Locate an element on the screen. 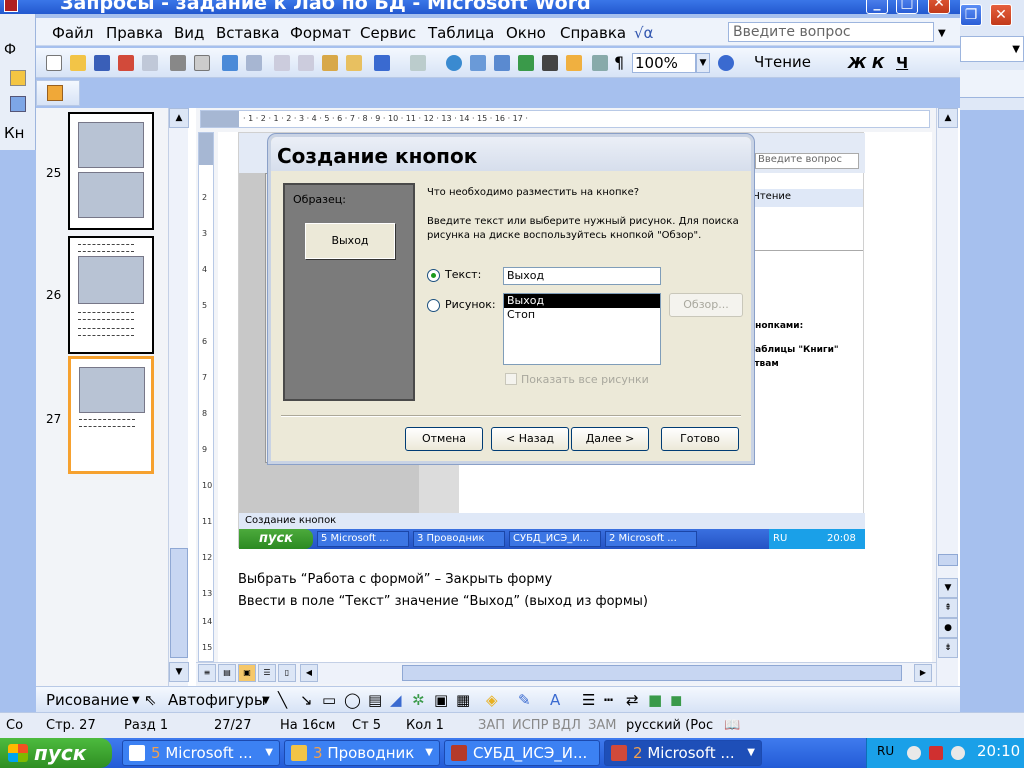 This screenshot has width=1024, height=768. picture-list: Выход Стоп is located at coordinates (582, 329).